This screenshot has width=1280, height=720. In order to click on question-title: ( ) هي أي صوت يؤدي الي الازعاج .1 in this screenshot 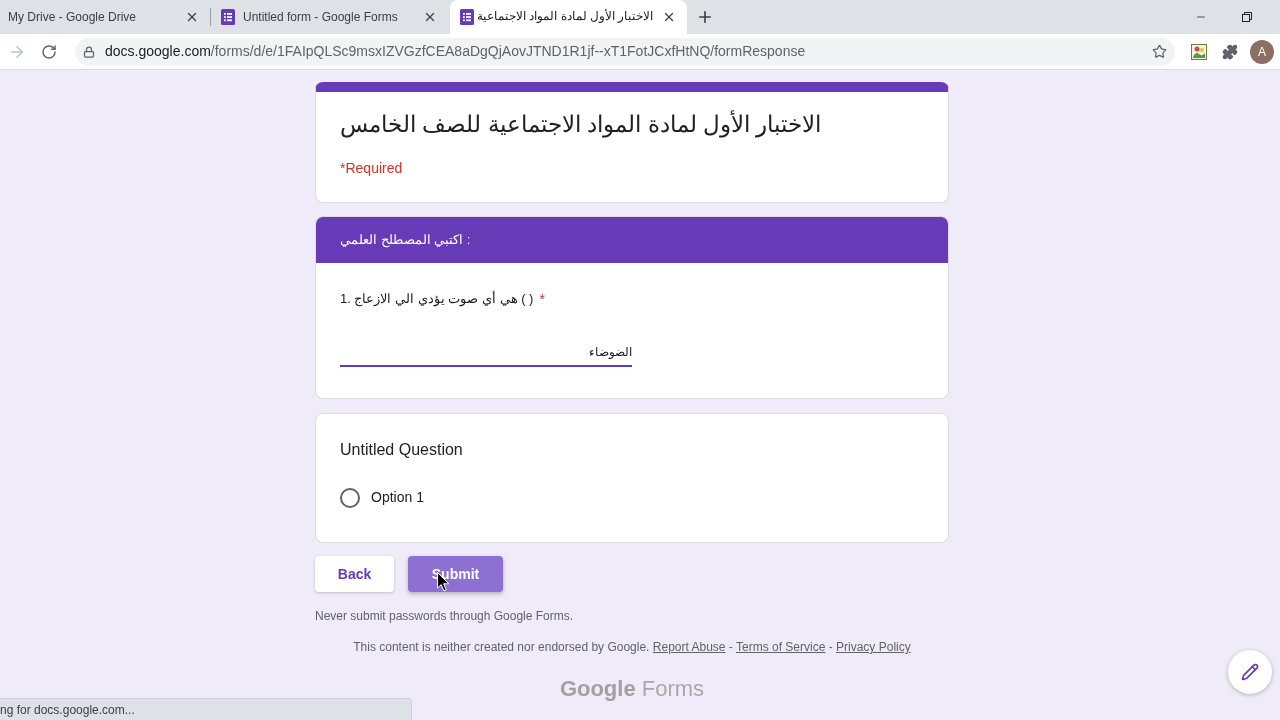, I will do `click(437, 299)`.